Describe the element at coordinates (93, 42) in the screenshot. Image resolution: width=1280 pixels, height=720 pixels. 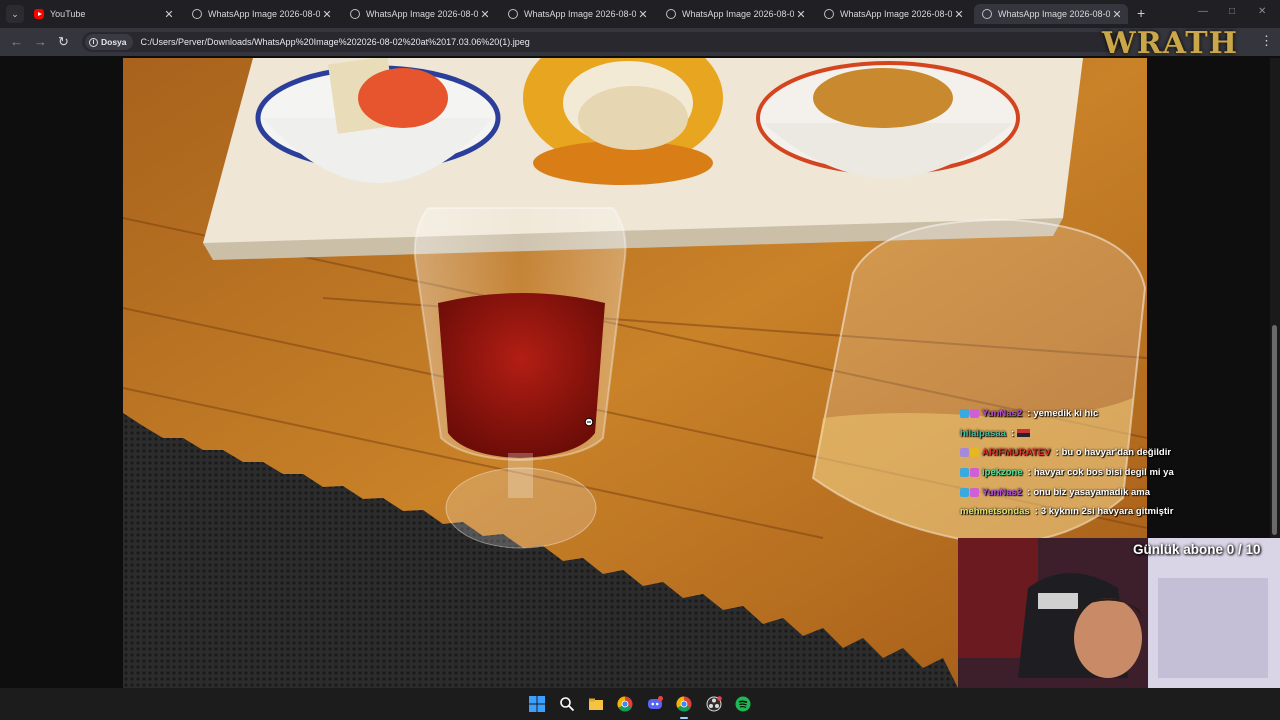
I see `info-icon: i` at that location.